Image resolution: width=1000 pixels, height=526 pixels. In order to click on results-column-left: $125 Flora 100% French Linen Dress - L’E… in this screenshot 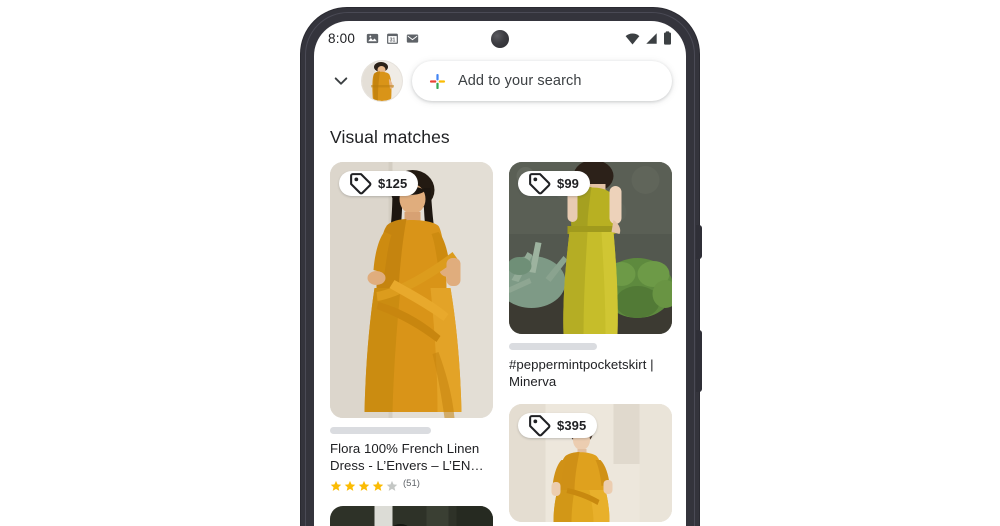, I will do `click(411, 344)`.